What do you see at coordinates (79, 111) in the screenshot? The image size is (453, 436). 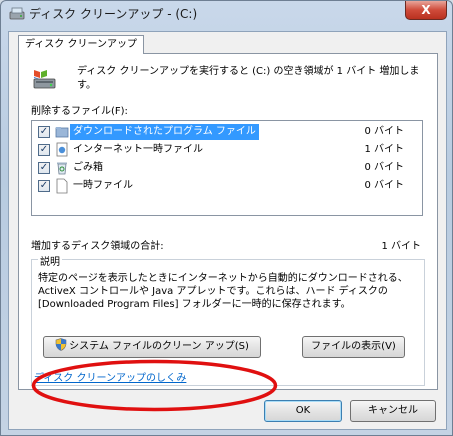 I see `files-to-delete-label: 削除するファイル(F):` at bounding box center [79, 111].